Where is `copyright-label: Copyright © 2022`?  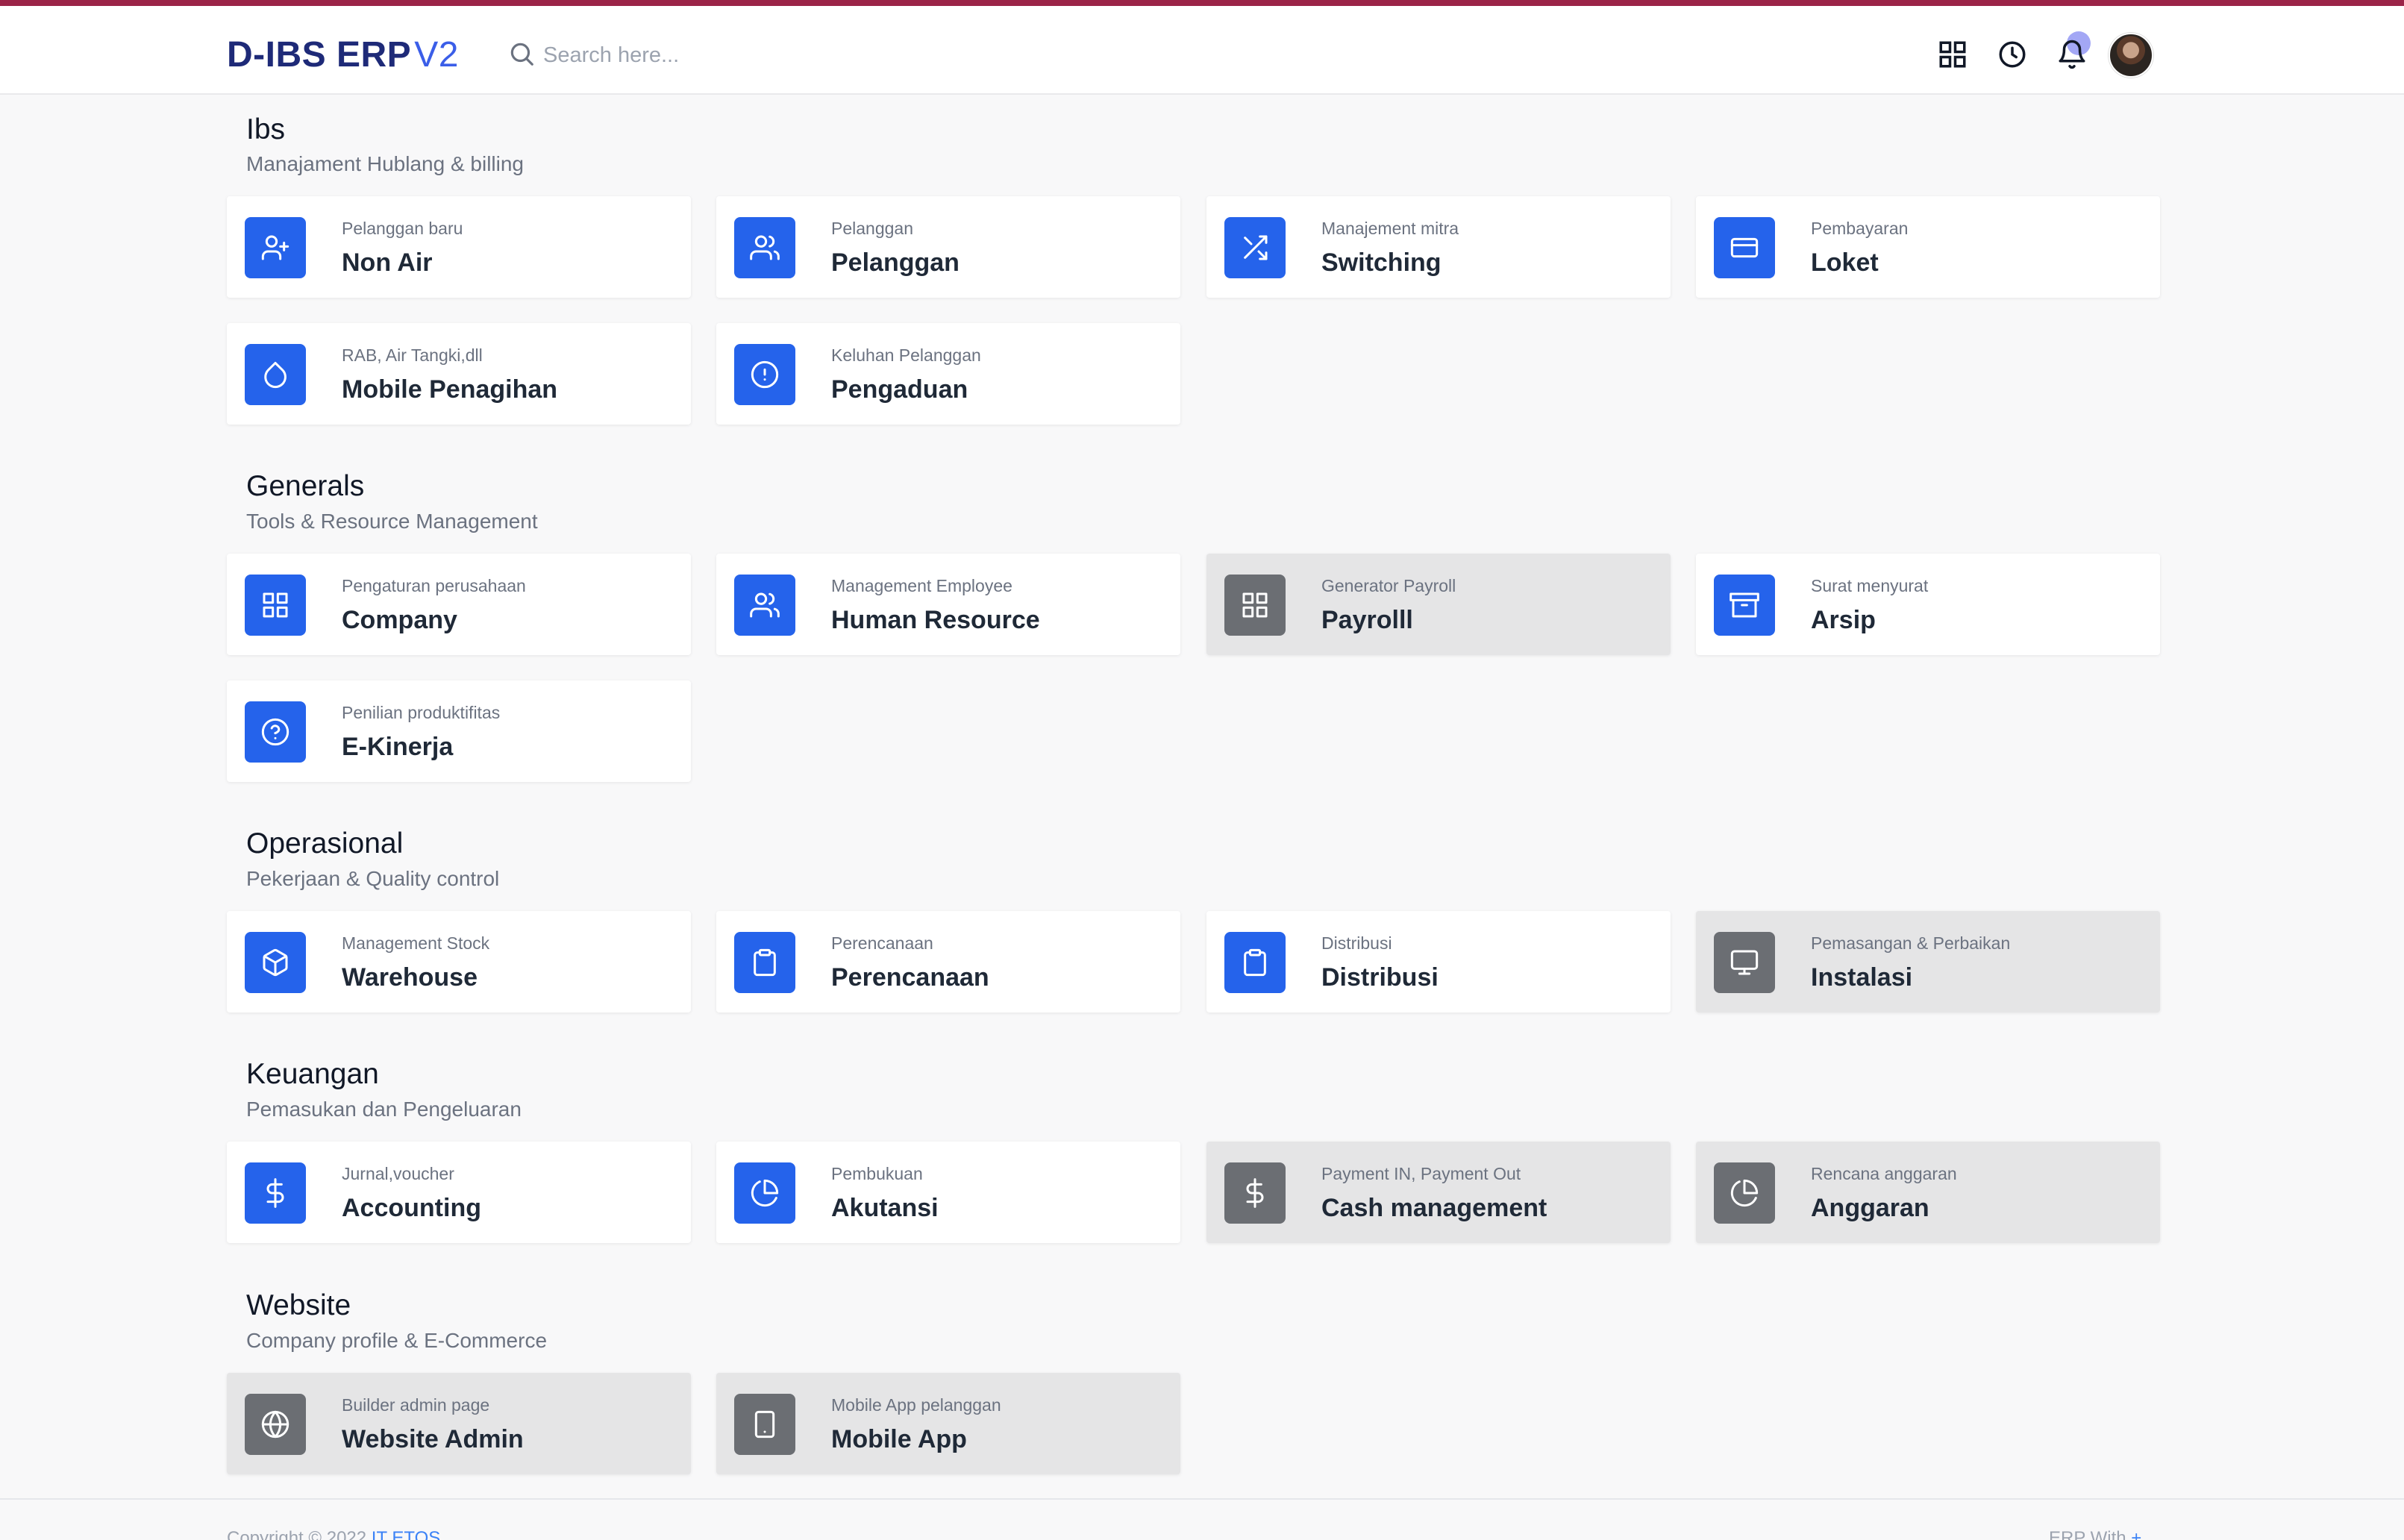
copyright-label: Copyright © 2022 is located at coordinates (297, 1534).